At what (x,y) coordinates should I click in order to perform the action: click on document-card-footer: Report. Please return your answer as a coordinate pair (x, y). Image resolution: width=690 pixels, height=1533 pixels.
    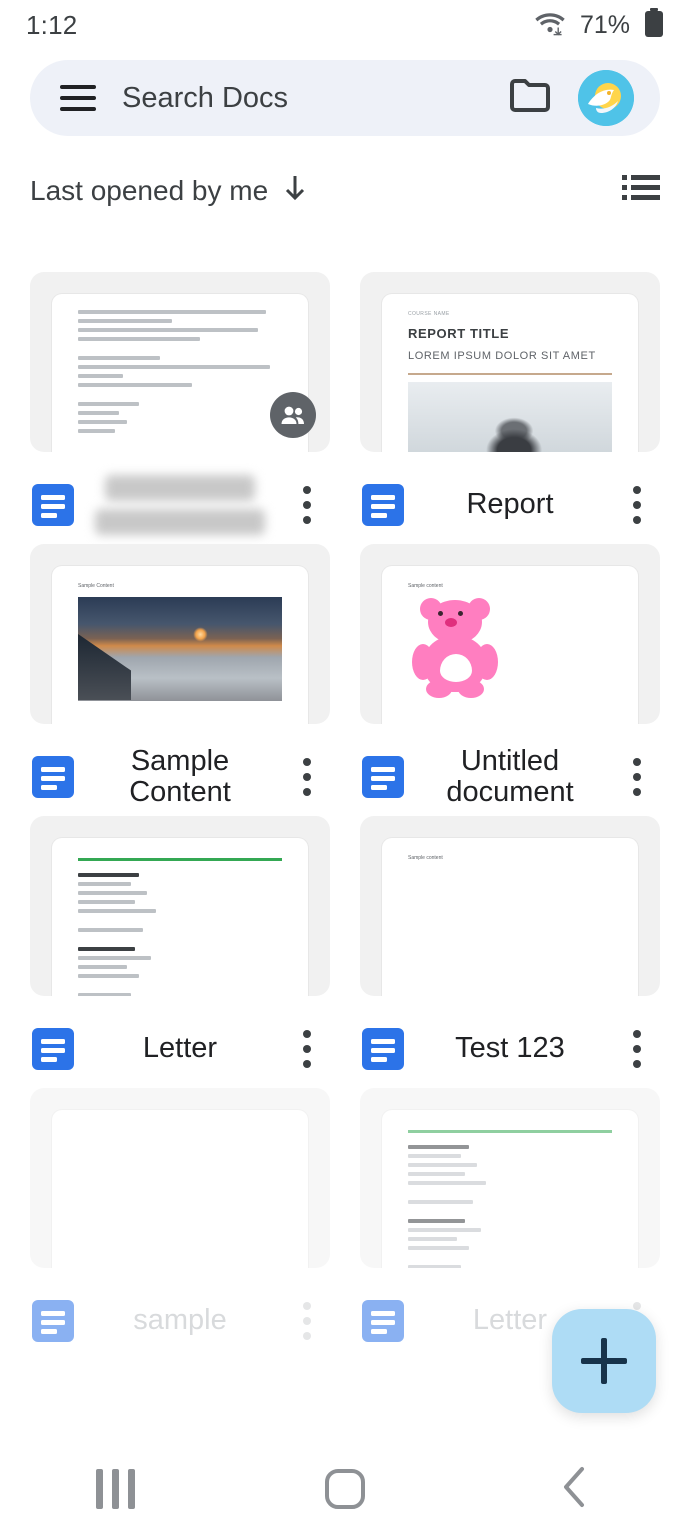
    Looking at the image, I should click on (510, 498).